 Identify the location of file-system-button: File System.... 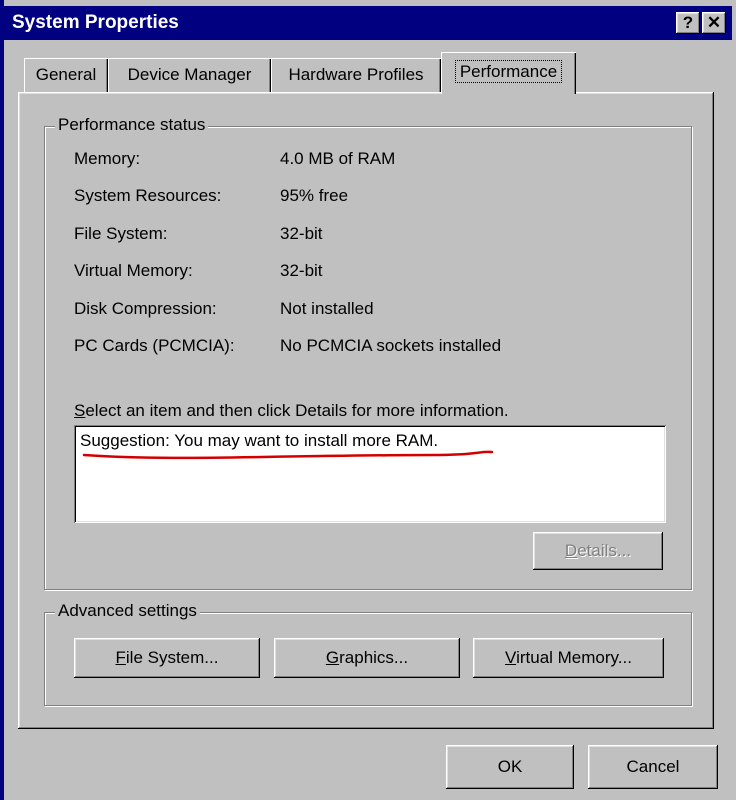
(167, 658).